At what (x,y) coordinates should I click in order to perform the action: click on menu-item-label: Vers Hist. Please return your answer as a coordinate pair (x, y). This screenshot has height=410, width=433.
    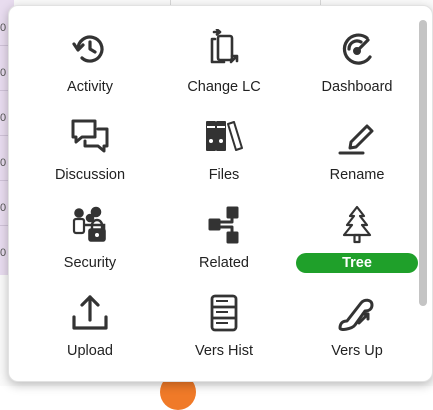
    Looking at the image, I should click on (223, 351).